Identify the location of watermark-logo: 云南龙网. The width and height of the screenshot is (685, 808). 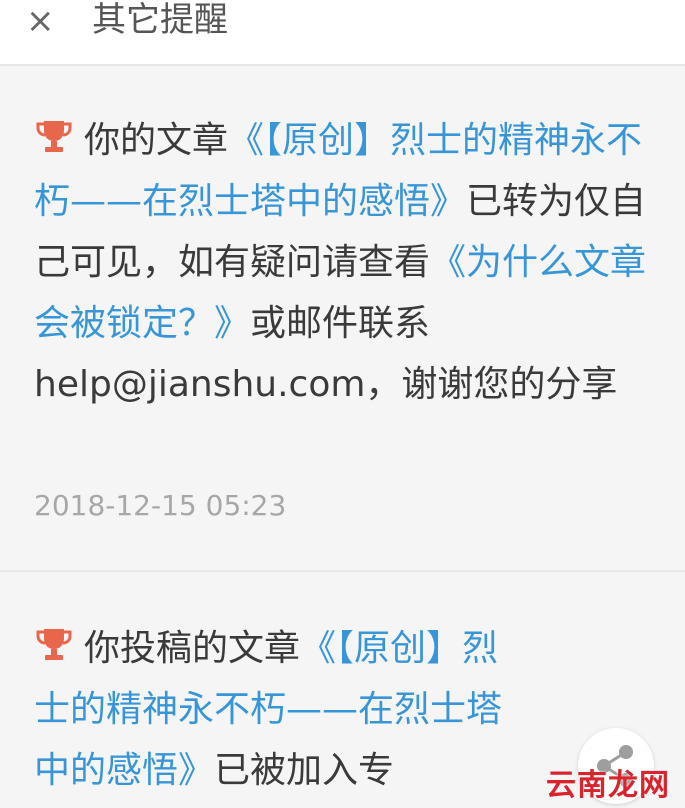
(608, 785).